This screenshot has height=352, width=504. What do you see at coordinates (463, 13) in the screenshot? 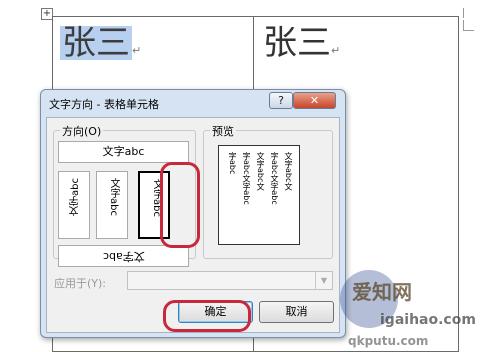
I see `margin-corner-mark` at bounding box center [463, 13].